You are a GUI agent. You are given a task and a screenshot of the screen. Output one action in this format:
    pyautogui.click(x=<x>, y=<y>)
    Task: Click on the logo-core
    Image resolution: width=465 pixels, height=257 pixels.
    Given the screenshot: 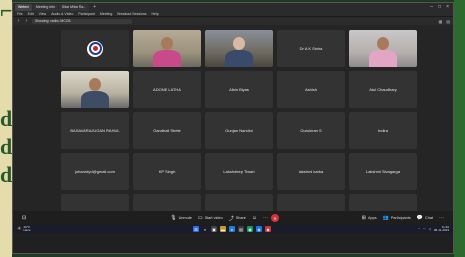 What is the action you would take?
    pyautogui.click(x=95, y=48)
    